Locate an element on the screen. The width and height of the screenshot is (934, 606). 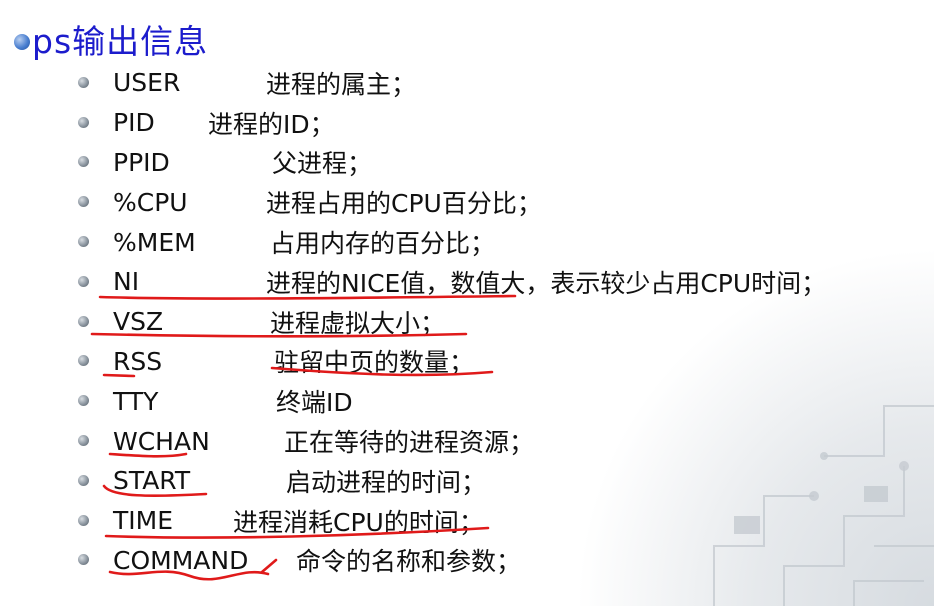
field-description: 终端ID is located at coordinates (314, 403).